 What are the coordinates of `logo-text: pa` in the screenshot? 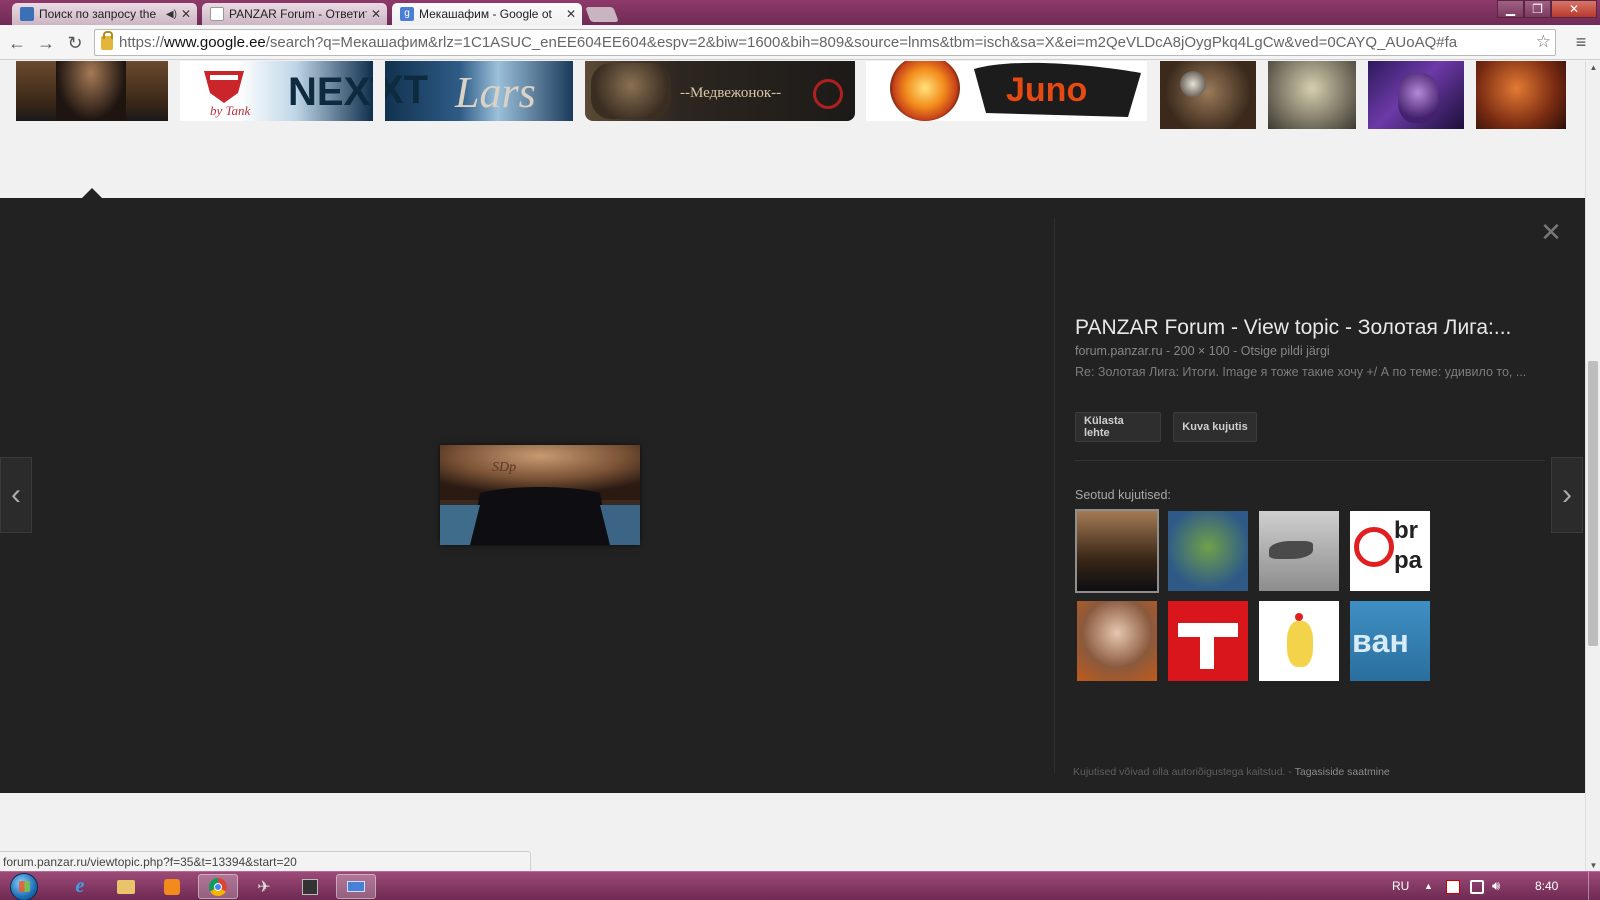 It's located at (1408, 560).